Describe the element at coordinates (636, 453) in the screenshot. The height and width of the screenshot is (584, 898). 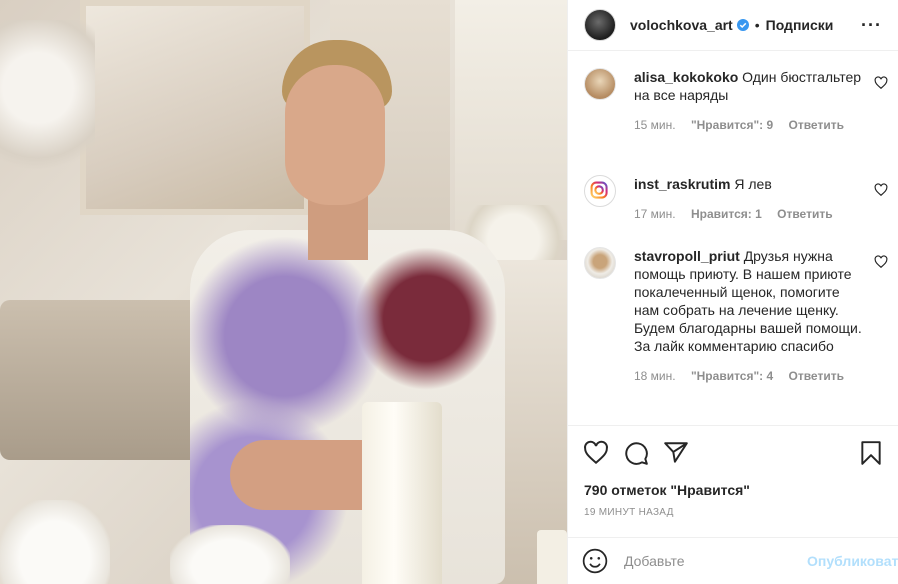
I see `comment-bubble-icon` at that location.